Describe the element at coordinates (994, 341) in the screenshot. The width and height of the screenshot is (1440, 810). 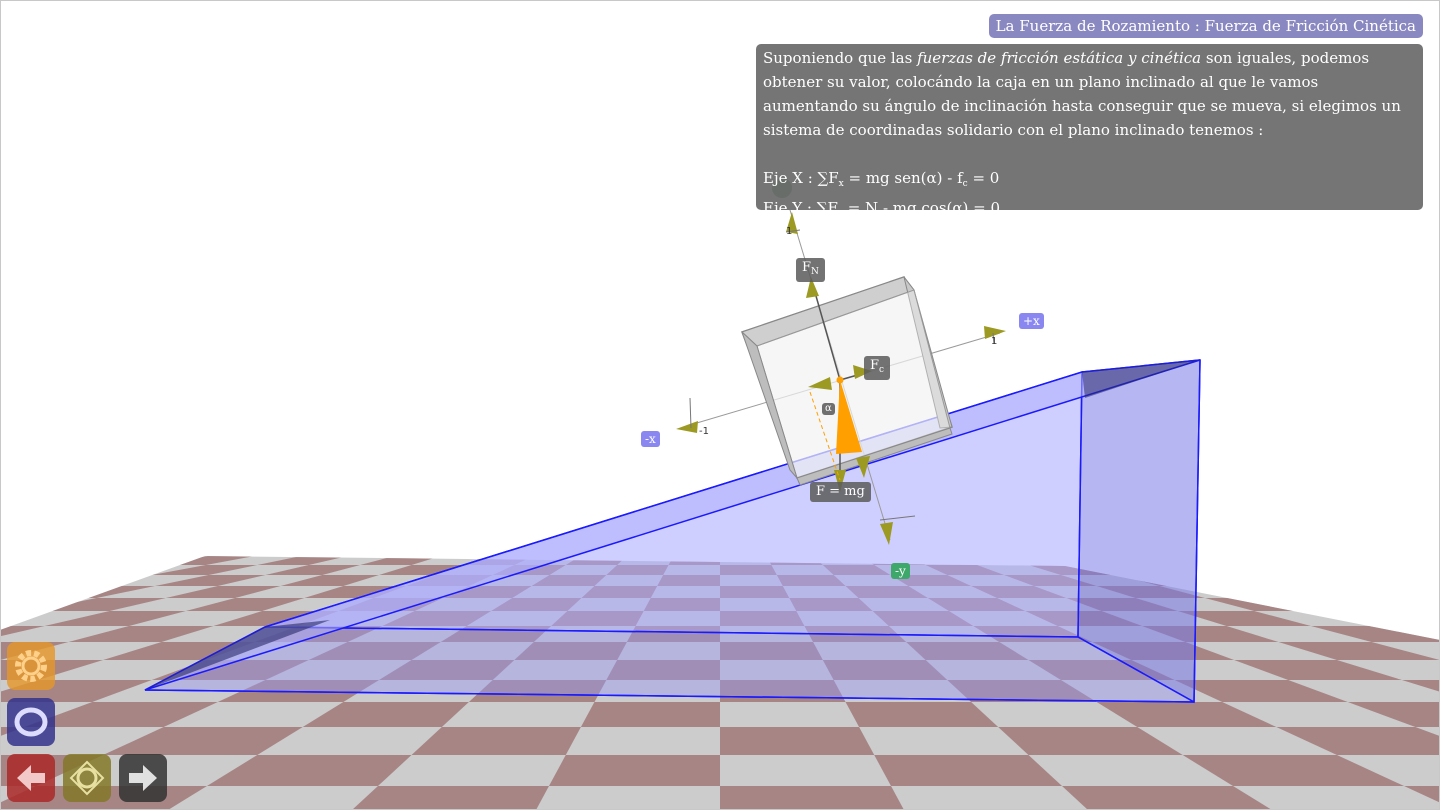
I see `tick-label-x-positive: 1` at that location.